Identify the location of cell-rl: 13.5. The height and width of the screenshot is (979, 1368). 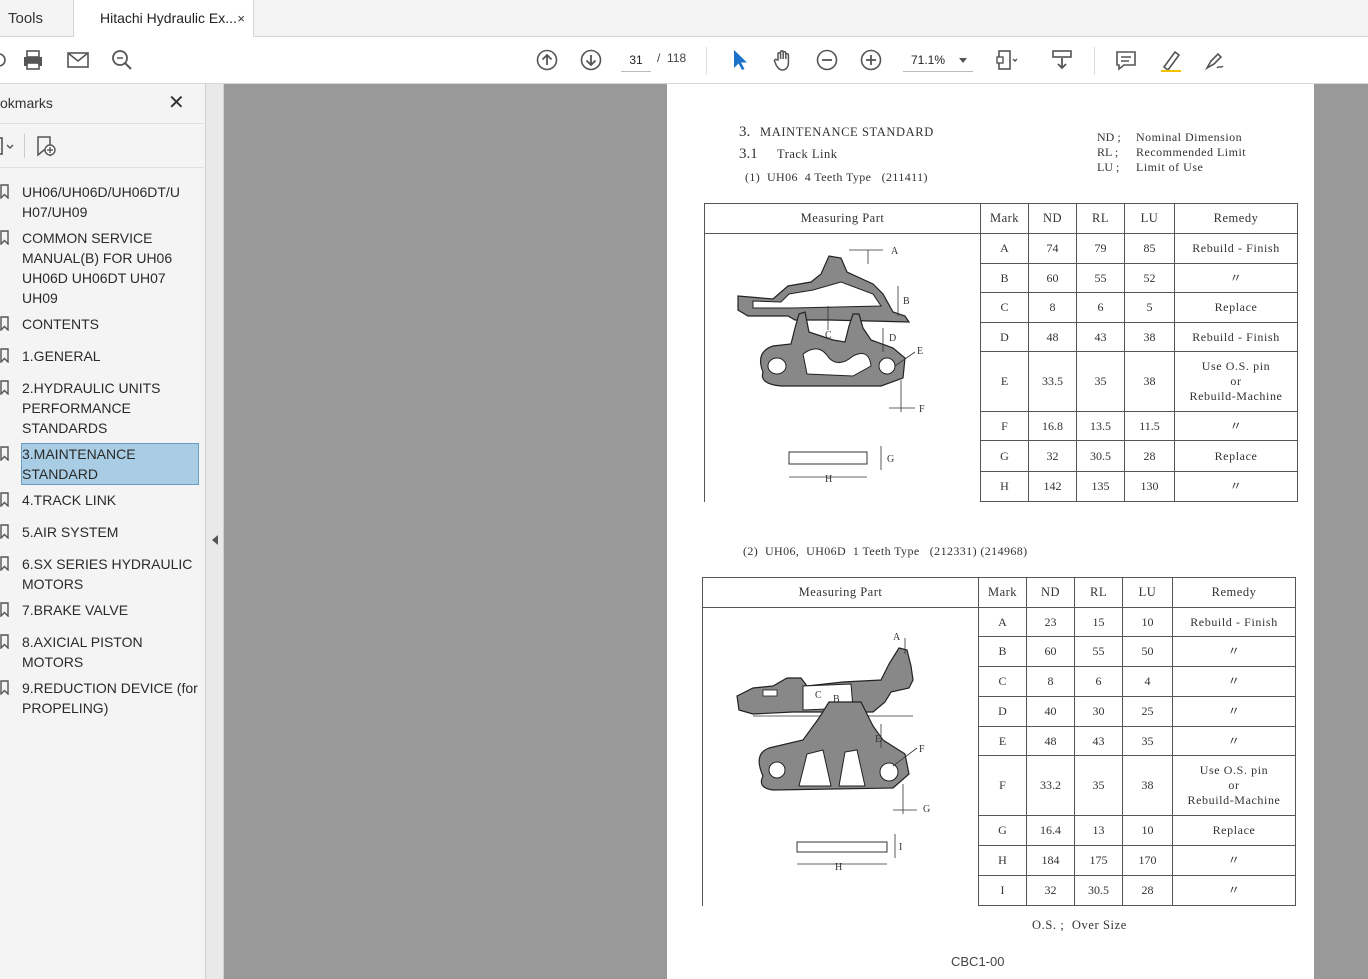
(1100, 426).